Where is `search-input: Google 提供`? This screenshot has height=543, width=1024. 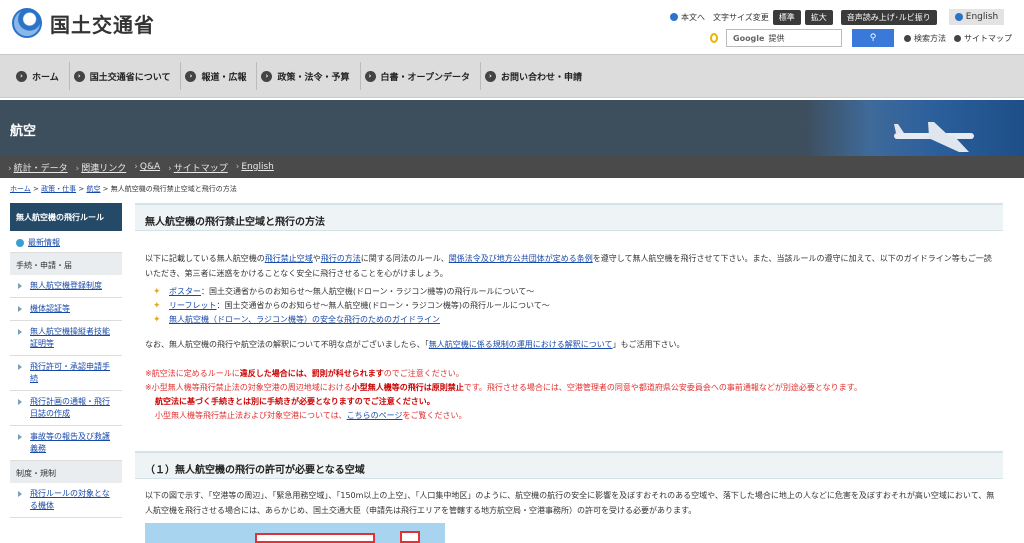
search-input: Google 提供 is located at coordinates (784, 38).